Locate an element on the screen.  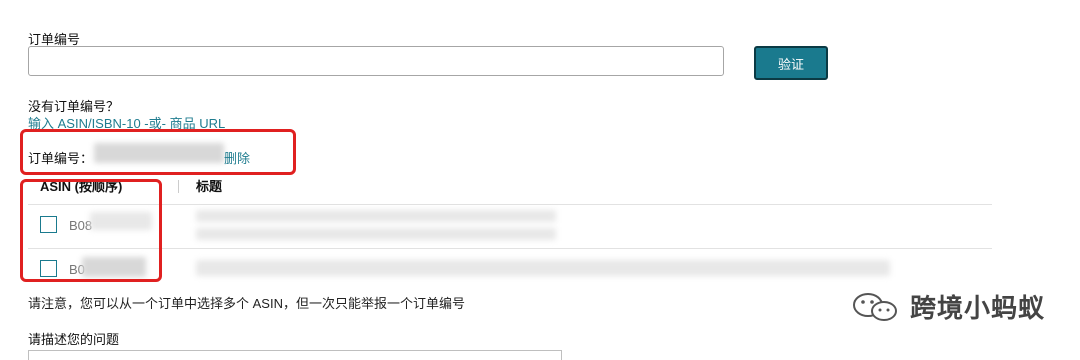
wechat-icon is located at coordinates (875, 306).